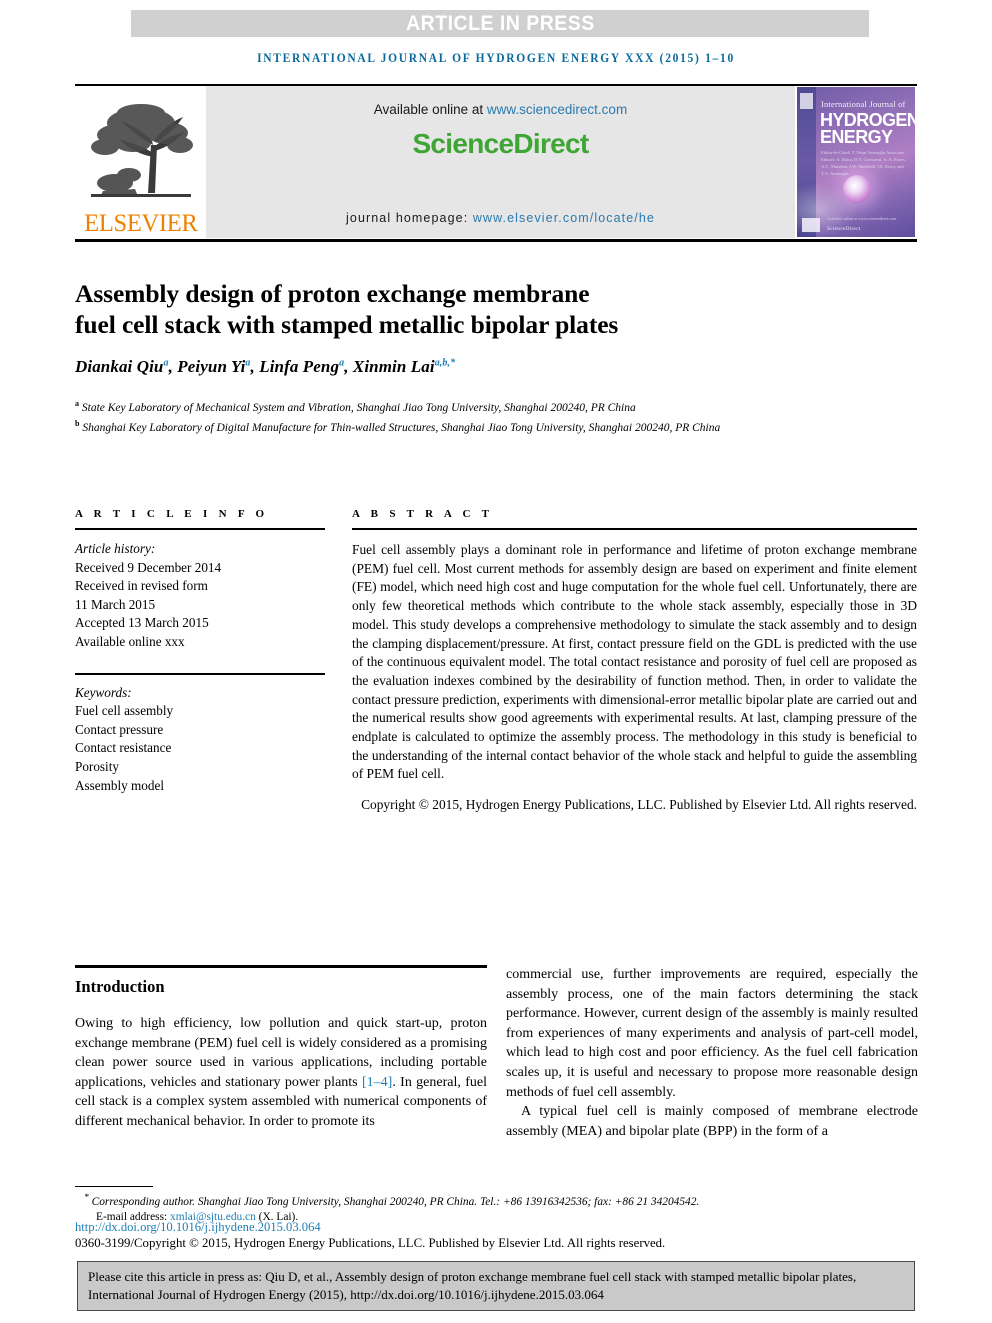  What do you see at coordinates (423, 514) in the screenshot?
I see `abstract-heading: A B S T R A C T` at bounding box center [423, 514].